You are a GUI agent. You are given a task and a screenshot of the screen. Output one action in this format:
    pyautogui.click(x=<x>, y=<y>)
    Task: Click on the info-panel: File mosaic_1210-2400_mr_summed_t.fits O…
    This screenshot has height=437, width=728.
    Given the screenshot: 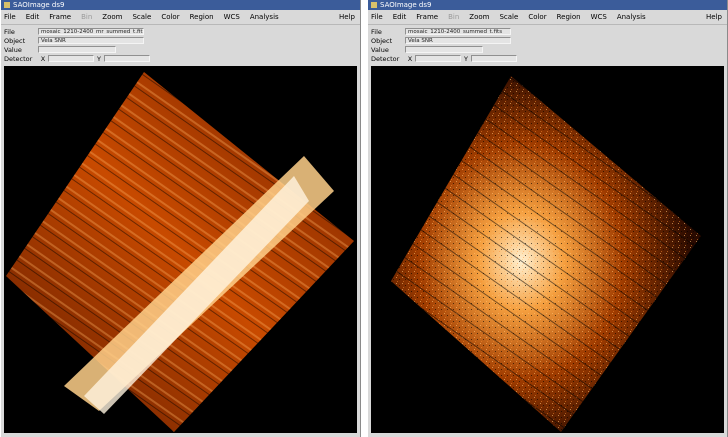 What is the action you would take?
    pyautogui.click(x=180, y=44)
    